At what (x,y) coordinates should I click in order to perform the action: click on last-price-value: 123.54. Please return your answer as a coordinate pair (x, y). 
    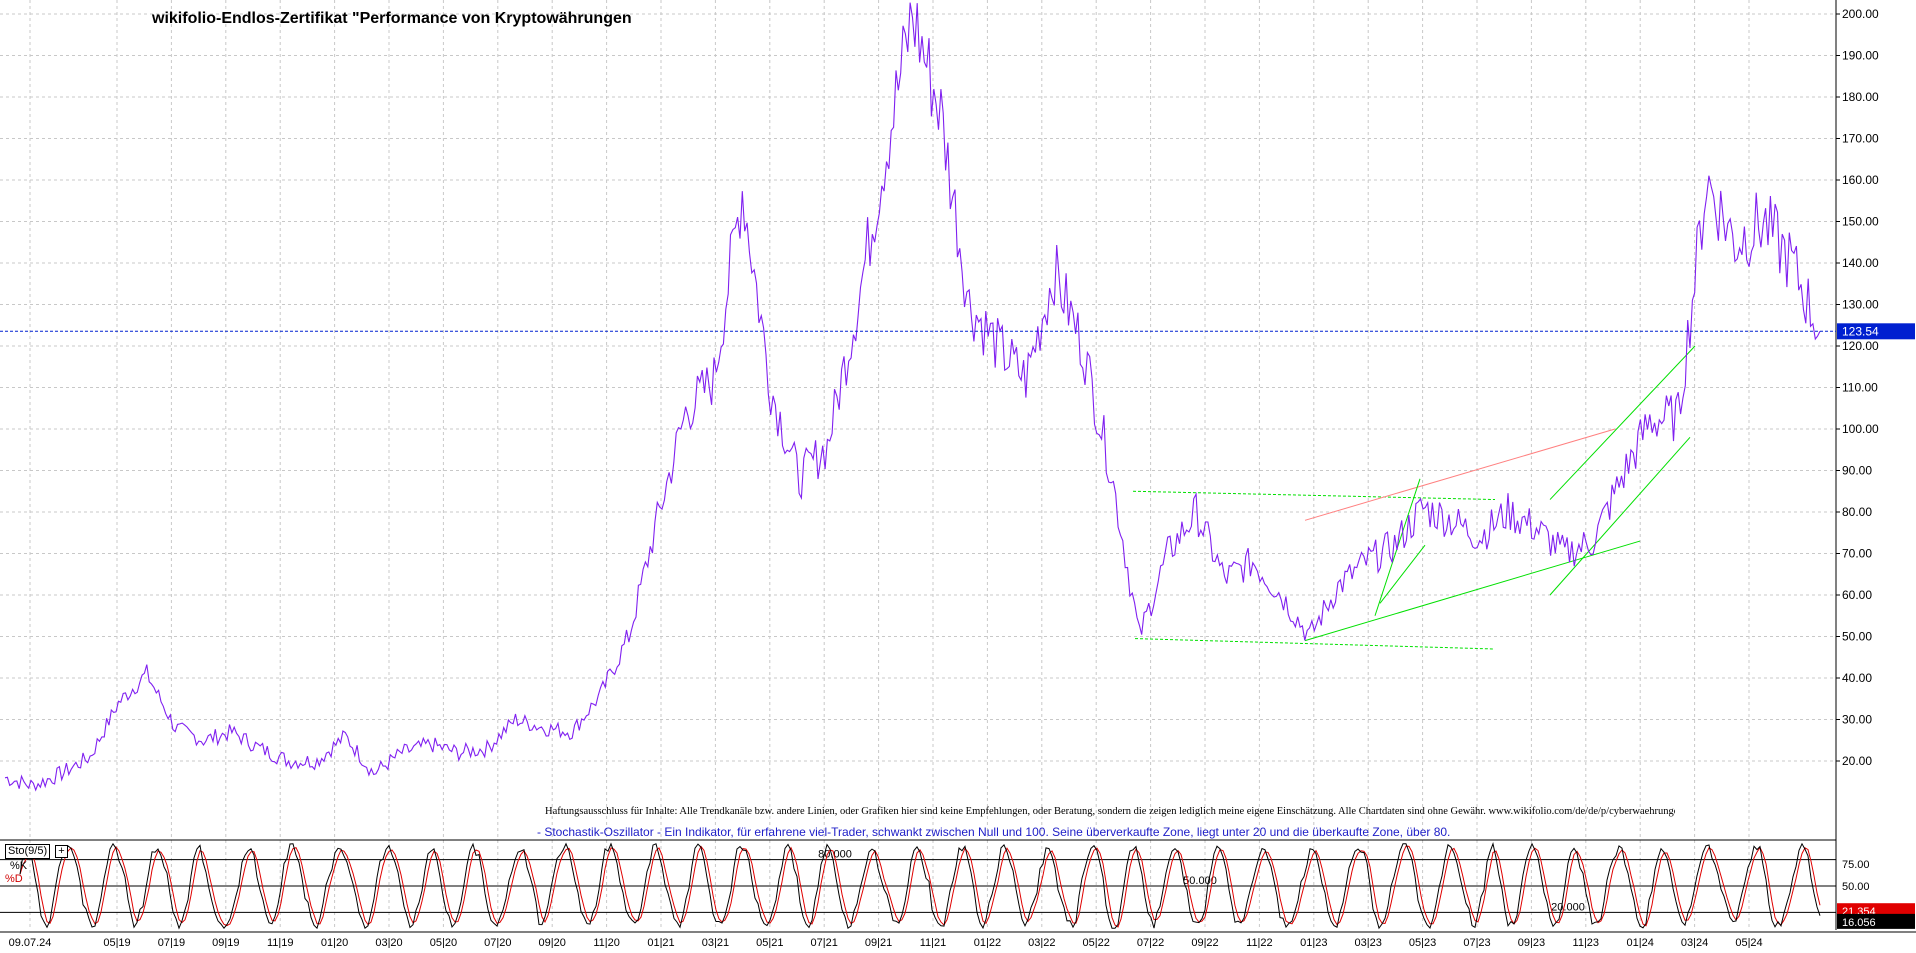
    Looking at the image, I should click on (1860, 331).